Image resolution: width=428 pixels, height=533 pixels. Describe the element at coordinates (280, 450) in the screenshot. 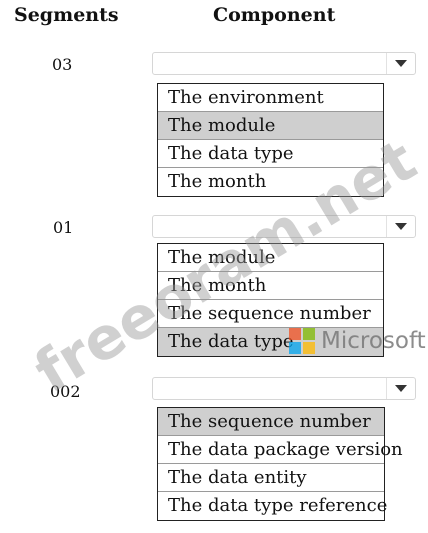

I see `dropdown-option: The data package version` at that location.